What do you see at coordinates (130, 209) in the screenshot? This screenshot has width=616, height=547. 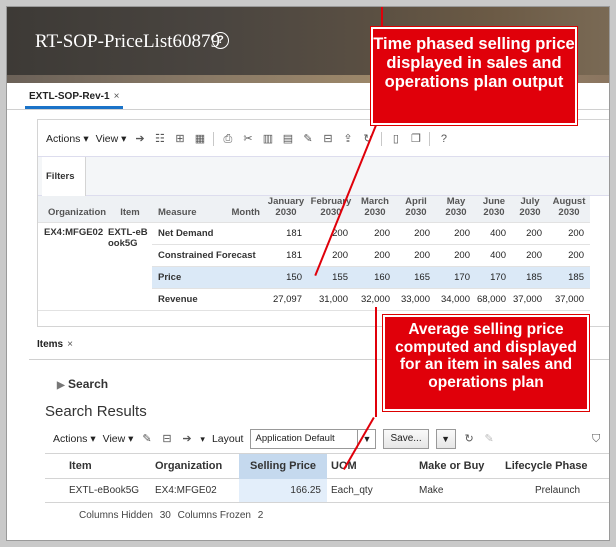 I see `header-item: Item` at bounding box center [130, 209].